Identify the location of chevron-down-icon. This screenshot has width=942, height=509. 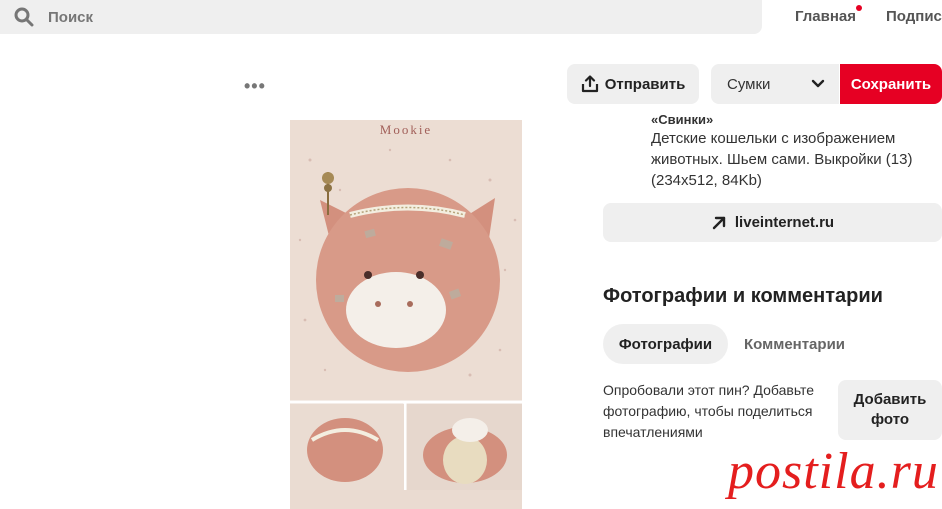
(818, 83).